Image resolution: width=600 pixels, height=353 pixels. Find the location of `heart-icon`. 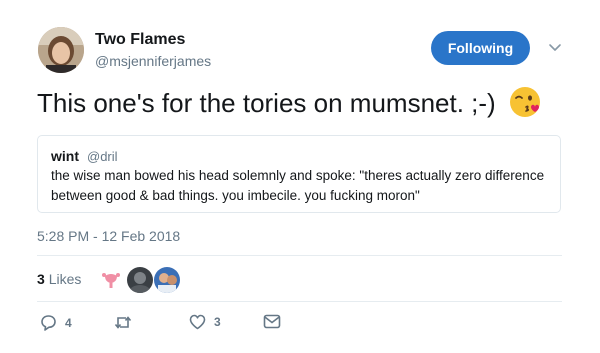

heart-icon is located at coordinates (197, 322).